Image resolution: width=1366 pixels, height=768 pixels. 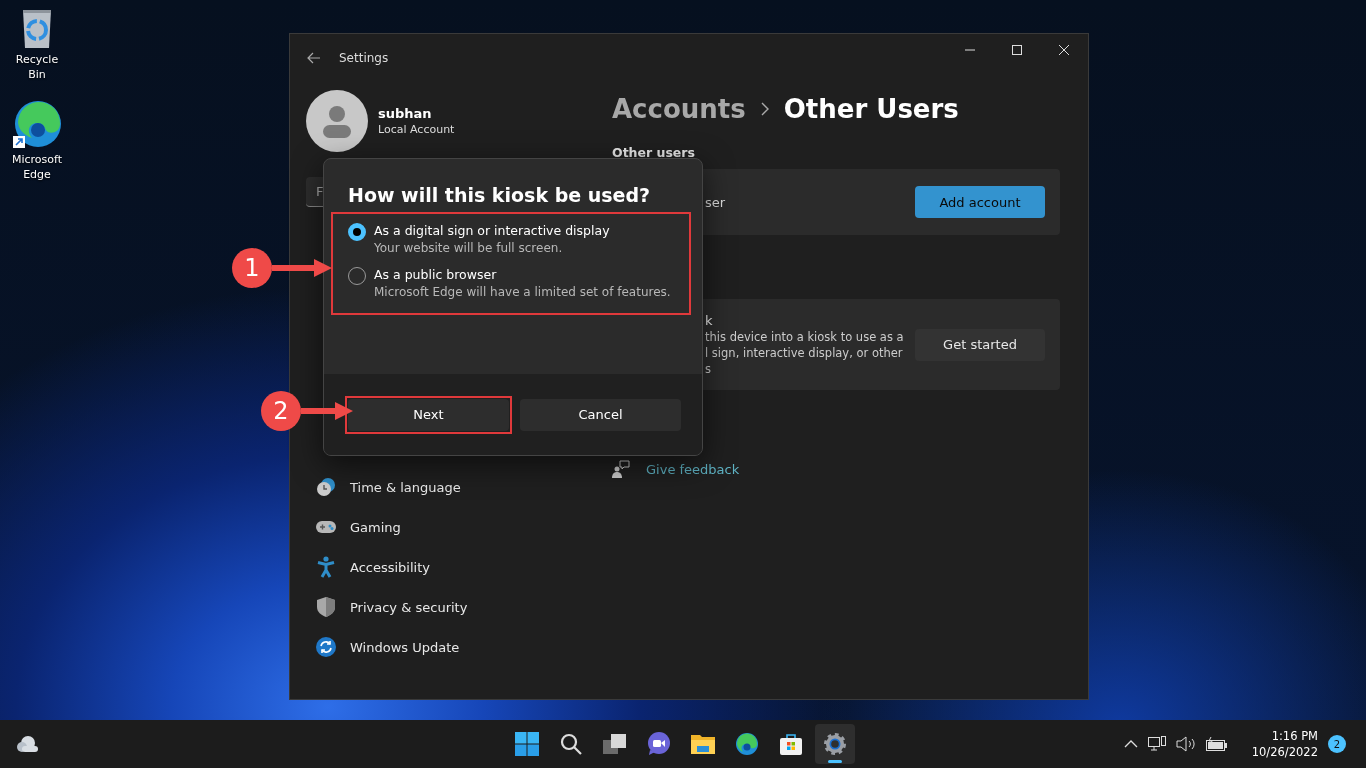 What do you see at coordinates (446, 487) in the screenshot?
I see `sidebar-item: Time & language` at bounding box center [446, 487].